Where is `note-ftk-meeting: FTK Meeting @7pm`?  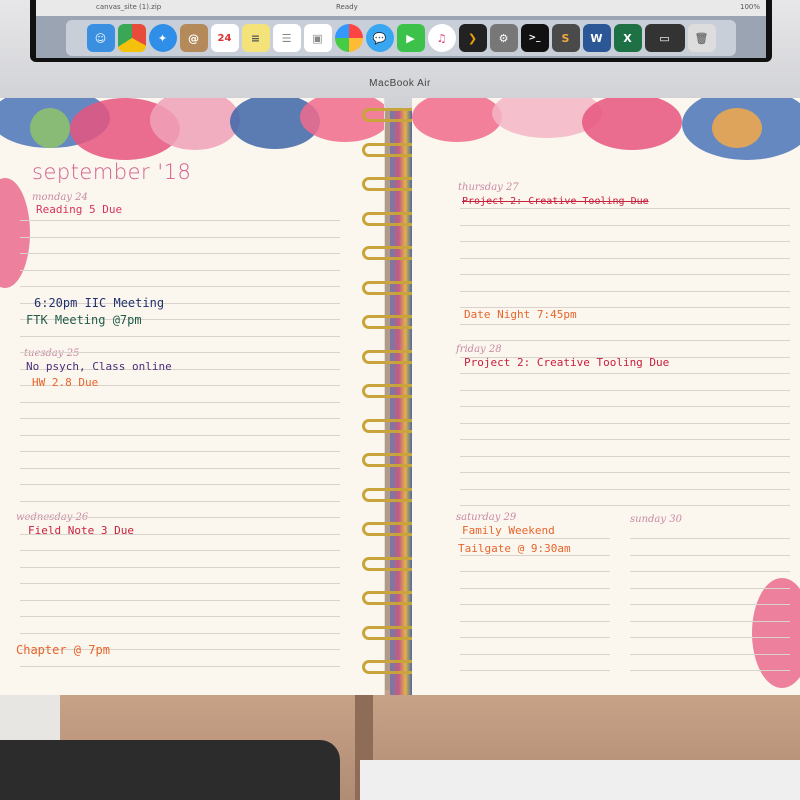
note-ftk-meeting: FTK Meeting @7pm is located at coordinates (84, 320).